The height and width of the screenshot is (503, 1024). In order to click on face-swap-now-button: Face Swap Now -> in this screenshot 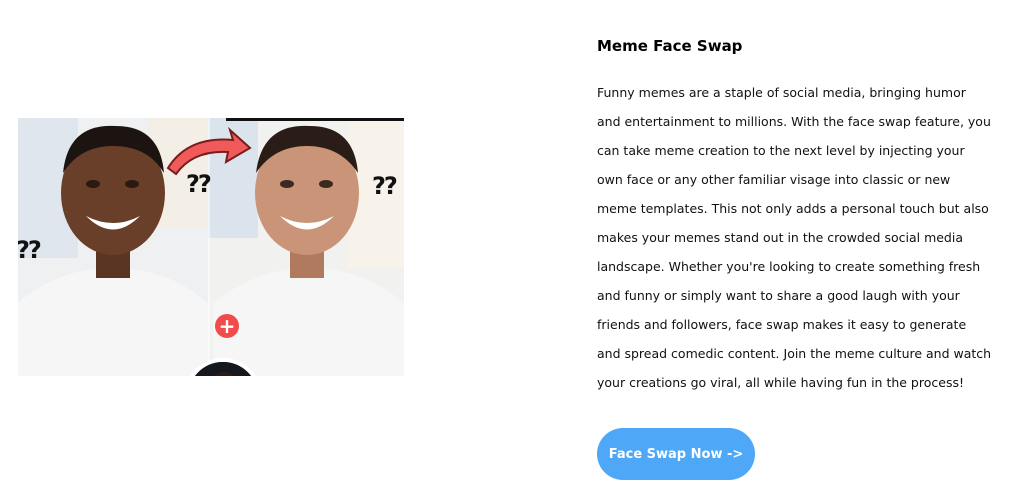, I will do `click(676, 454)`.